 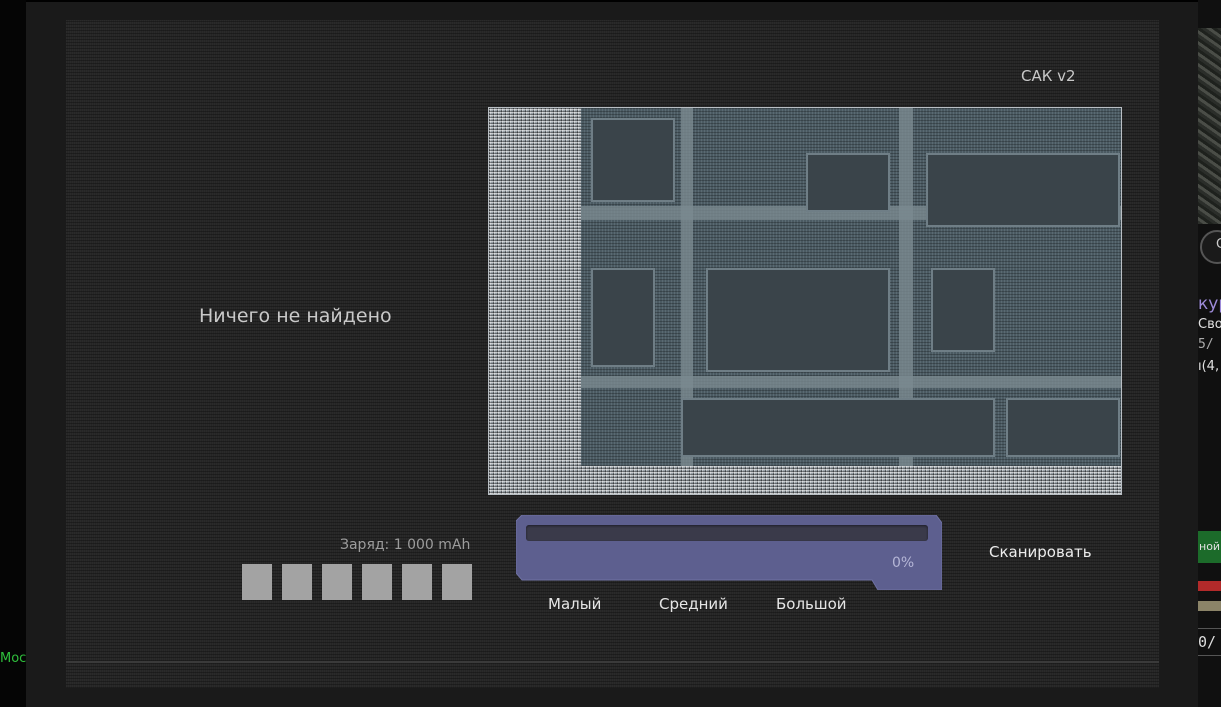 I want to click on minimap-button: С, so click(x=1210, y=247).